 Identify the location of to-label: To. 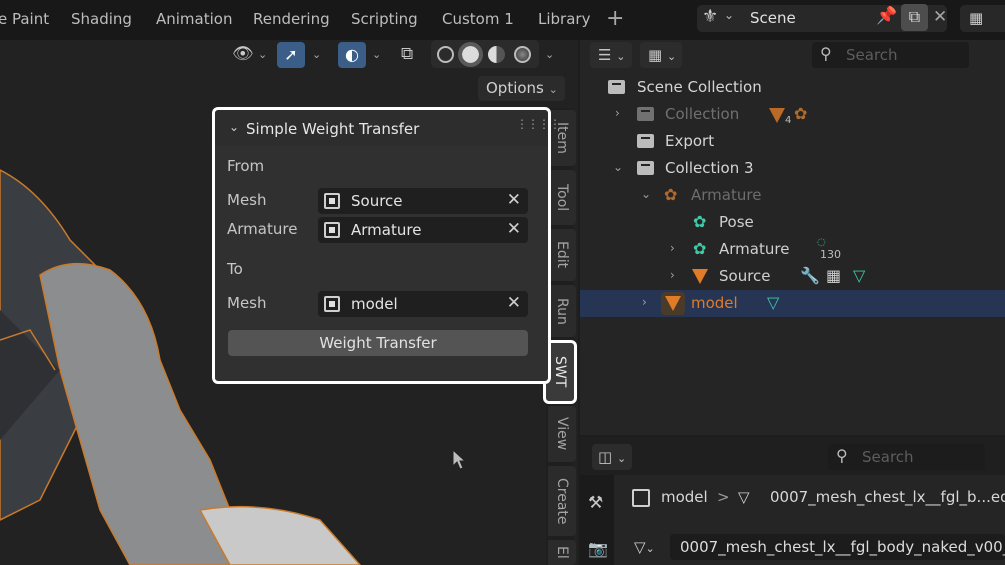
(235, 269).